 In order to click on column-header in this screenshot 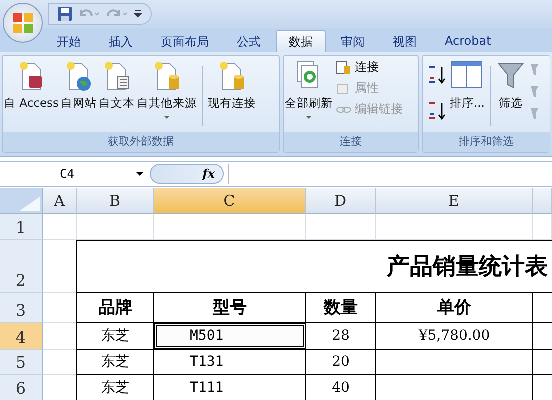, I will do `click(542, 201)`.